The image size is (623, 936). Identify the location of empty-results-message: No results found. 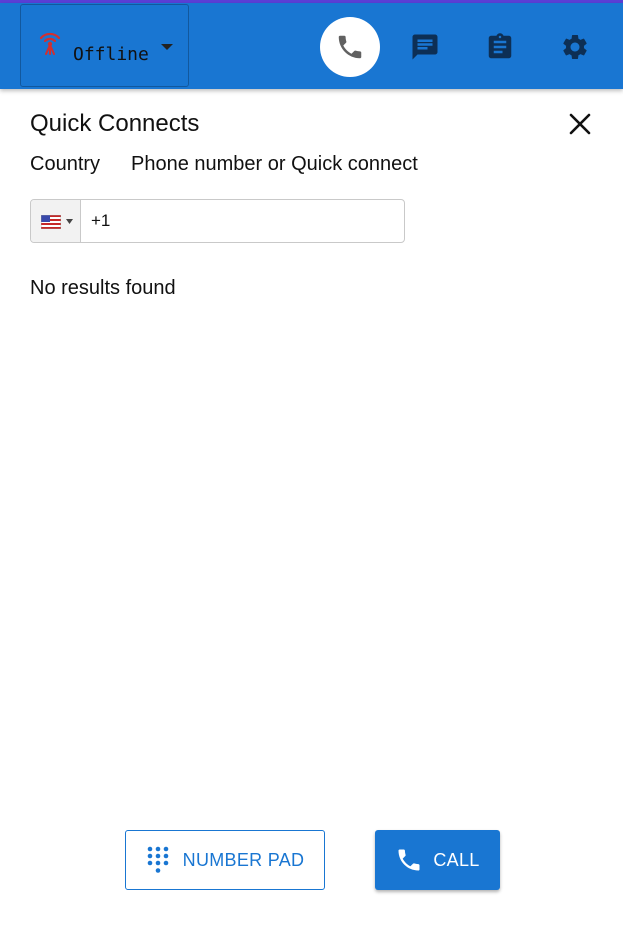
(103, 288).